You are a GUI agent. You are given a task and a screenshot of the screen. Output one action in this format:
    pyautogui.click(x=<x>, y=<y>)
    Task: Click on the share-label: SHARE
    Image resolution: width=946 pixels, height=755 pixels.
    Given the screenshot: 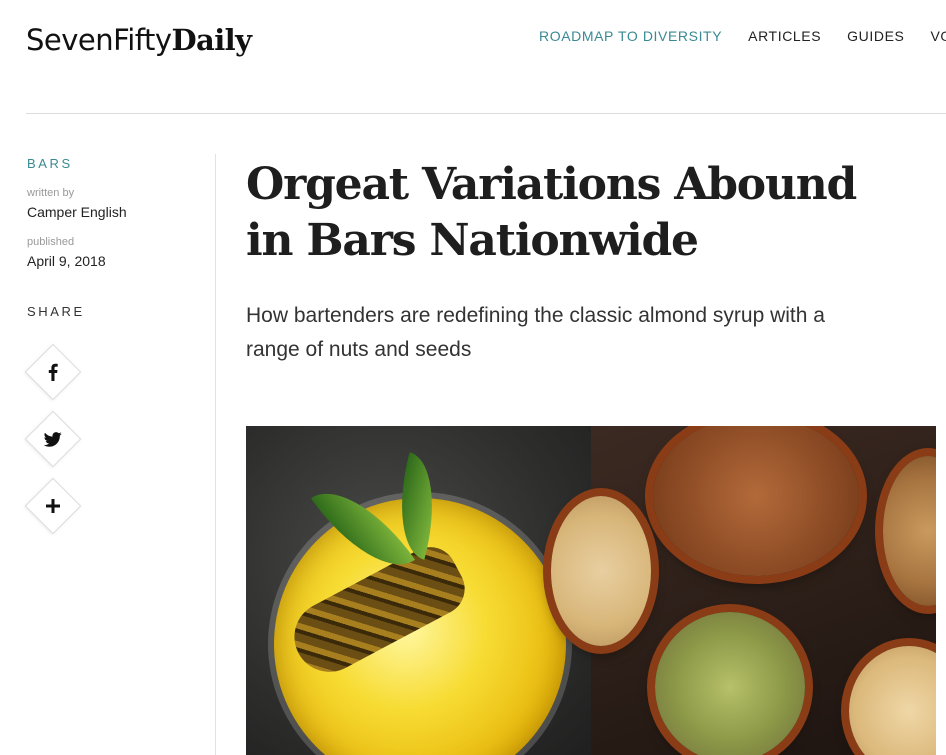 What is the action you would take?
    pyautogui.click(x=56, y=311)
    